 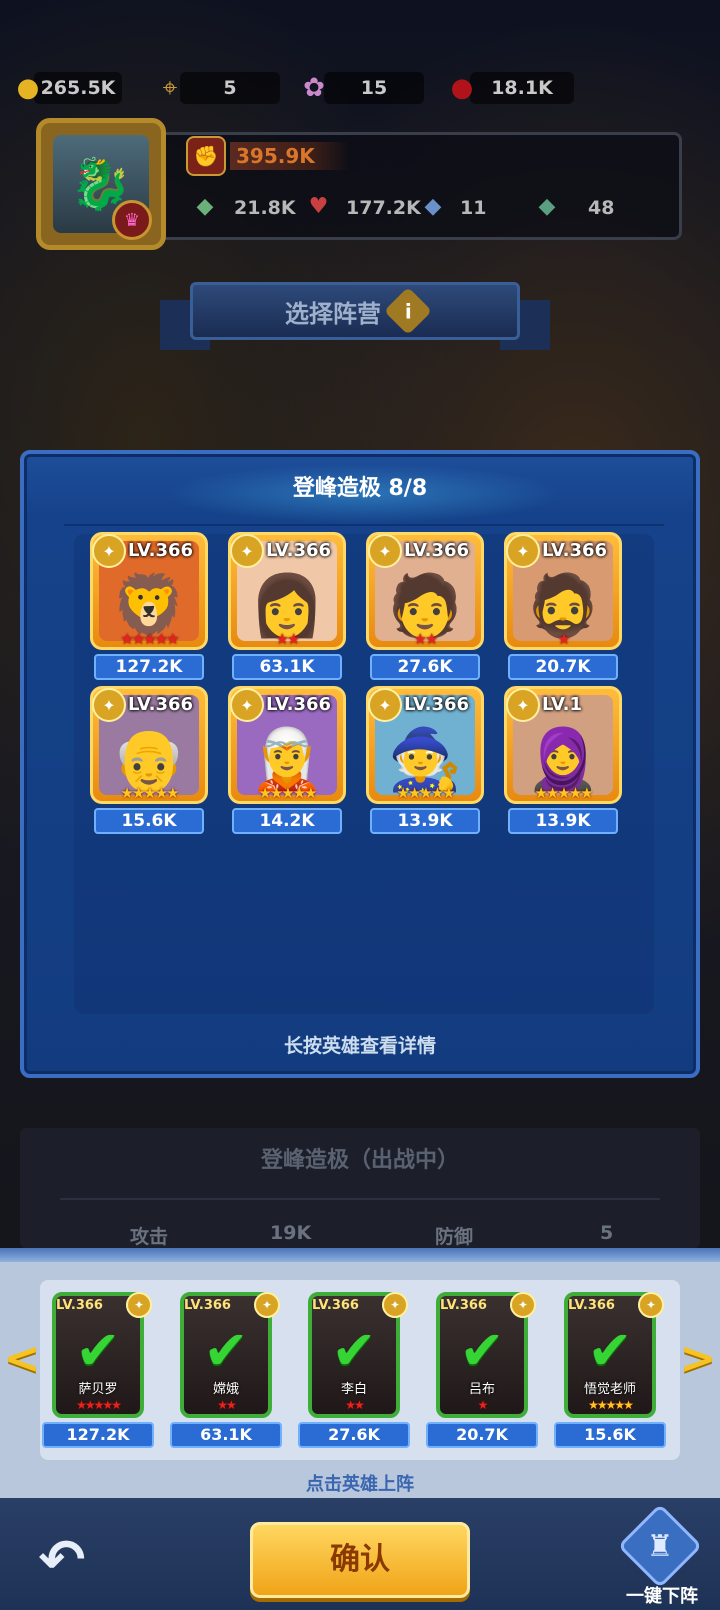 What do you see at coordinates (359, 1160) in the screenshot?
I see `active-team-title: 登峰造极（出战中）` at bounding box center [359, 1160].